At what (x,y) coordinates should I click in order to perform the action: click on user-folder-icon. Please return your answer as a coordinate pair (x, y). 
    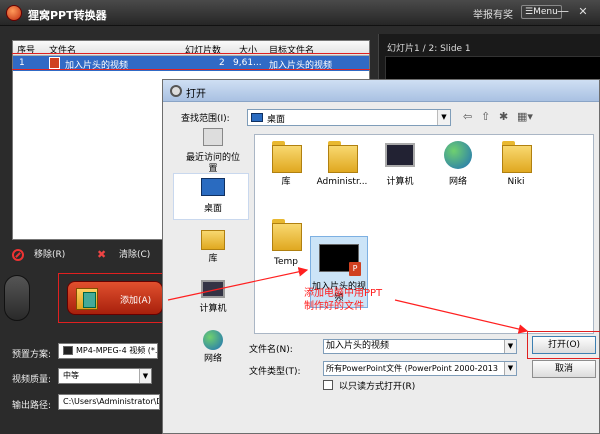
    Looking at the image, I should click on (342, 157).